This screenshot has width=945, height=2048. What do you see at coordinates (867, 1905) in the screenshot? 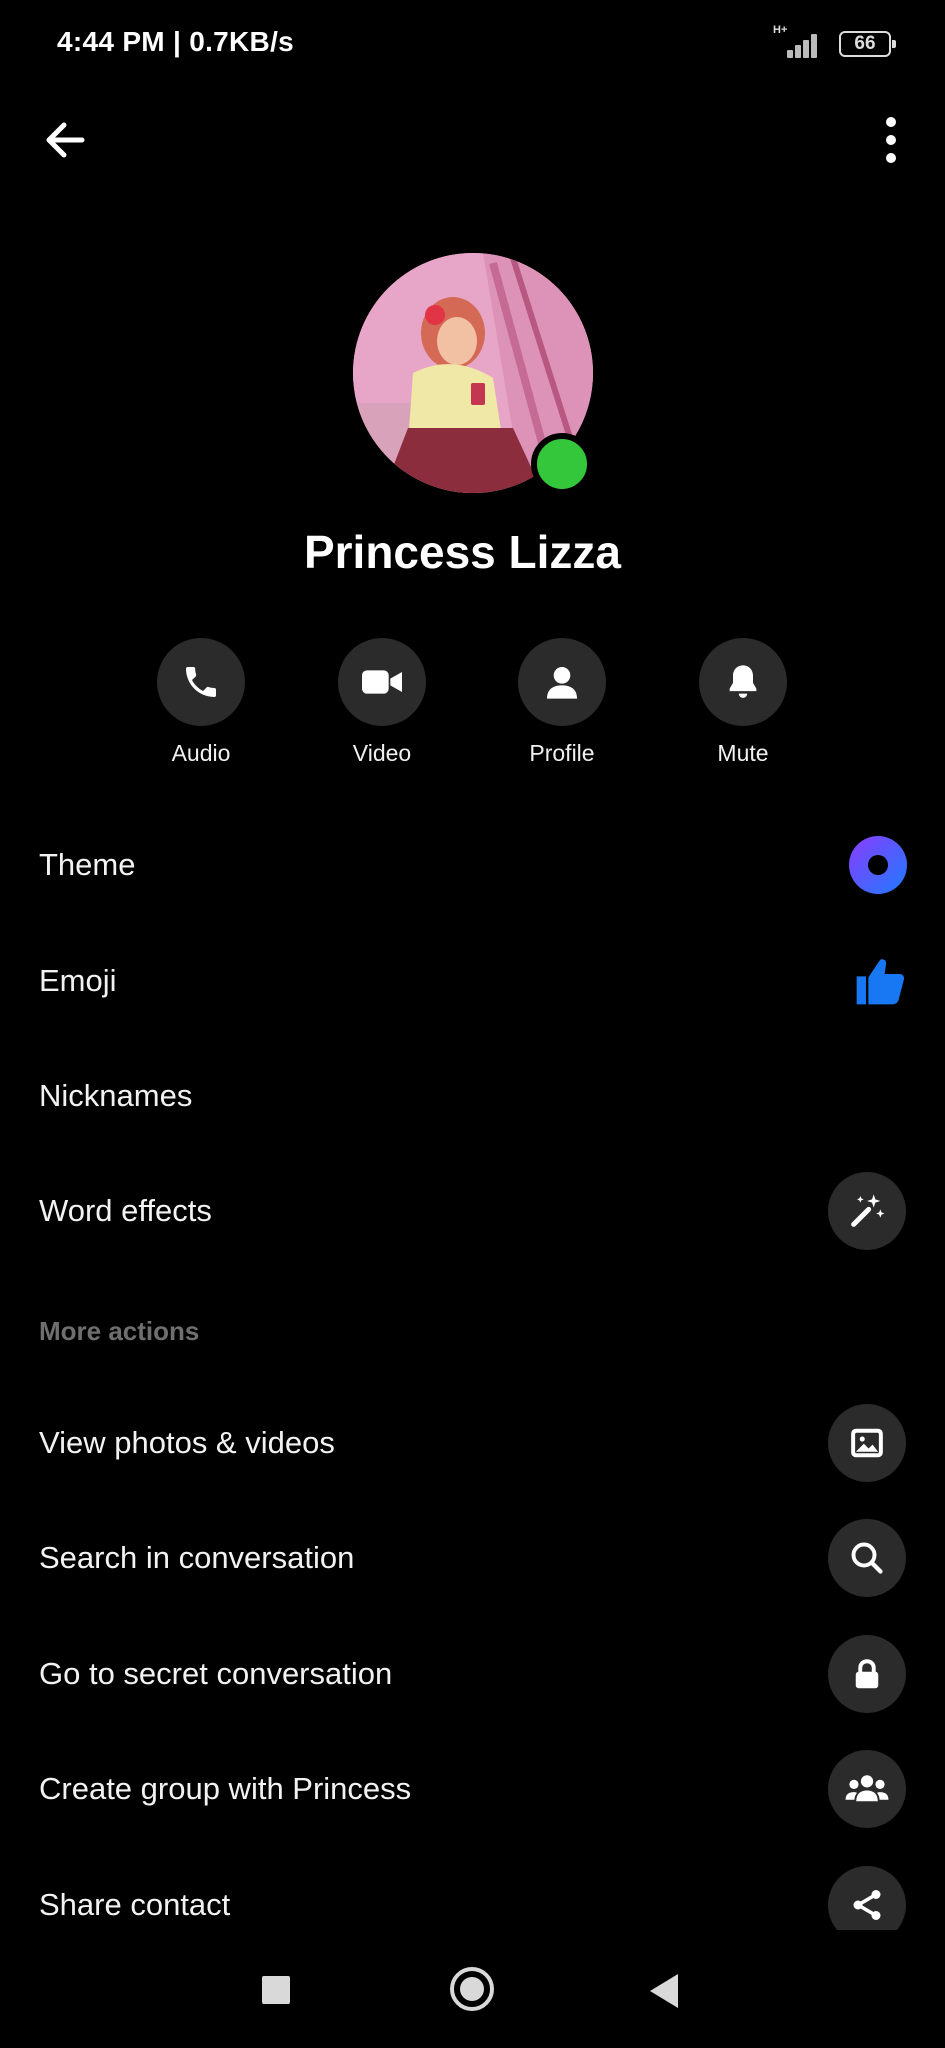
I see `share-icon` at bounding box center [867, 1905].